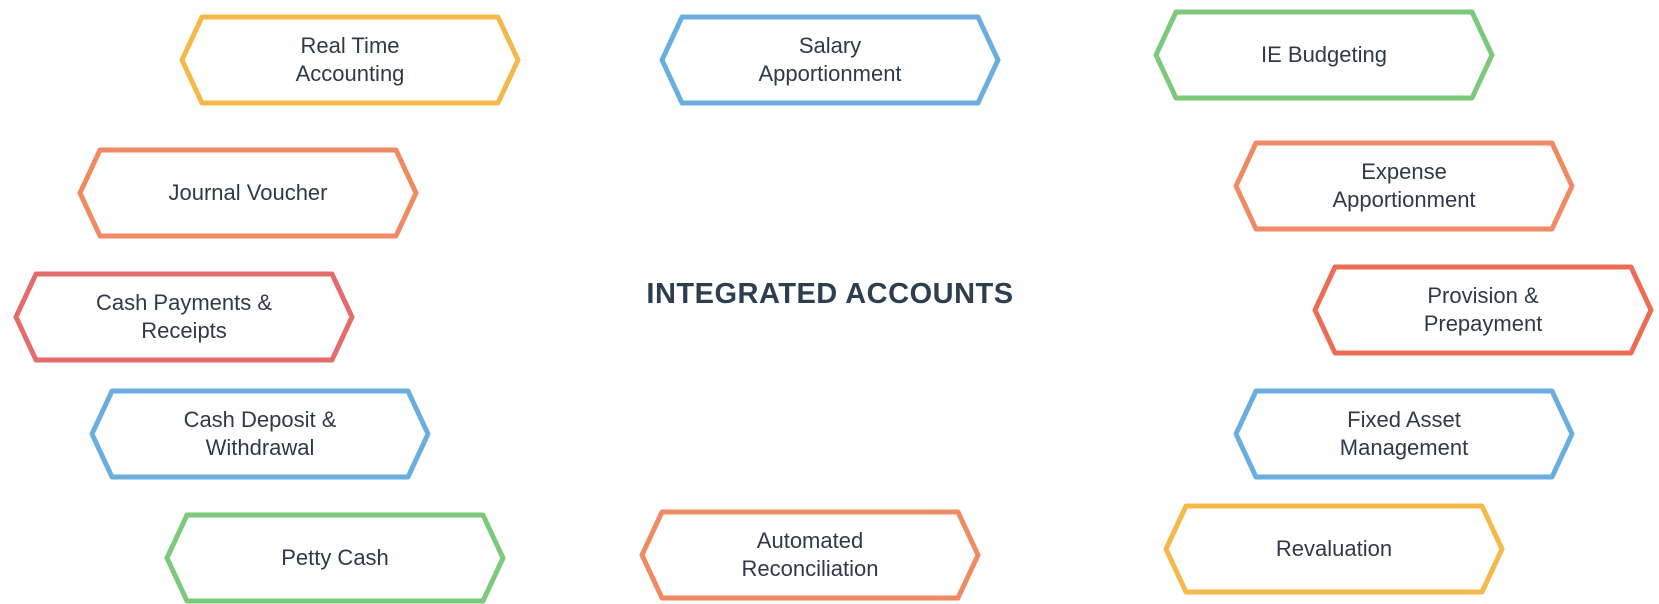  I want to click on node-label: Petty Cash, so click(335, 557).